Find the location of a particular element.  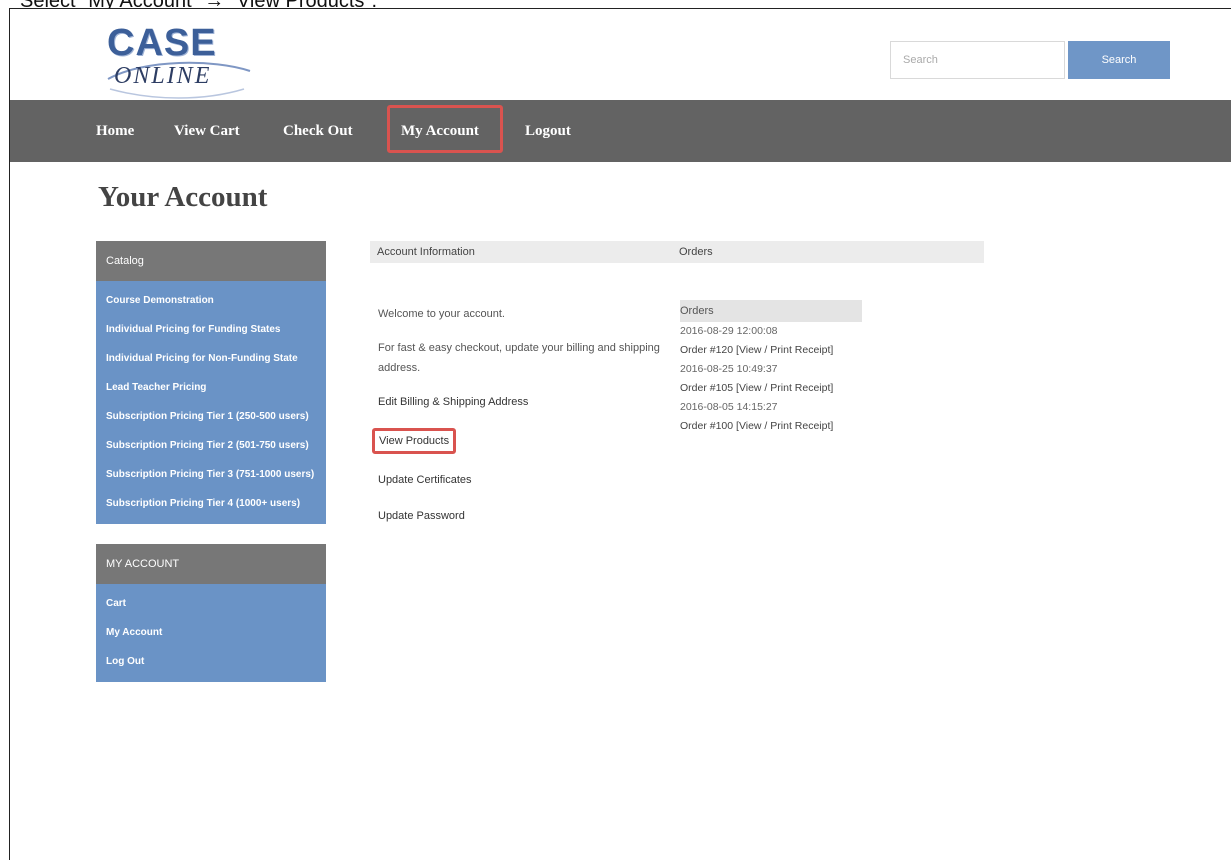

page-title: Your Account is located at coordinates (183, 197).